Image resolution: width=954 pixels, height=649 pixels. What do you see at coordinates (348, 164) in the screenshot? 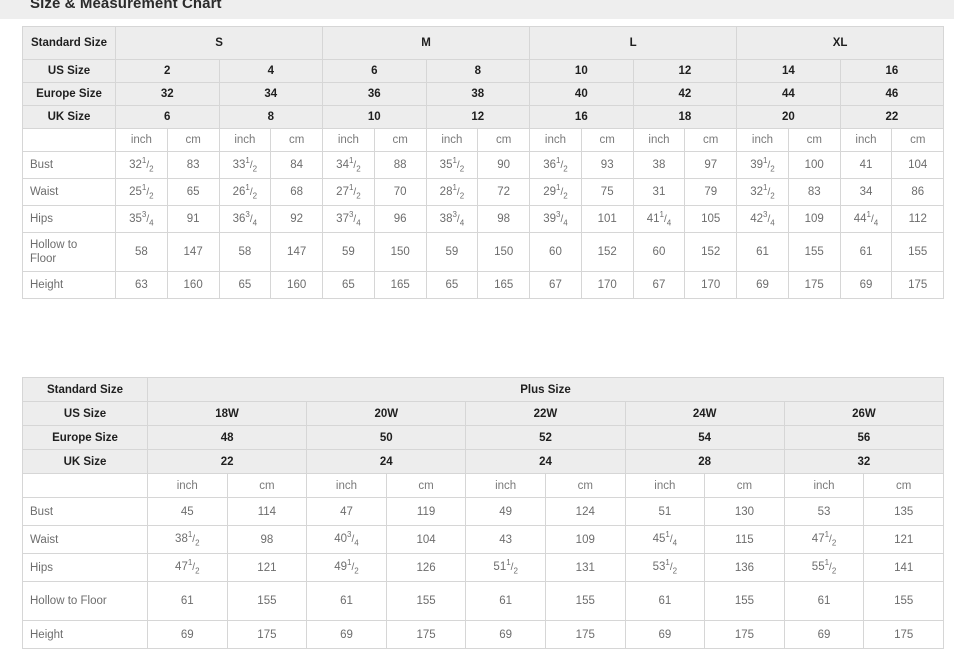
I see `fraction-value: 341/2` at bounding box center [348, 164].